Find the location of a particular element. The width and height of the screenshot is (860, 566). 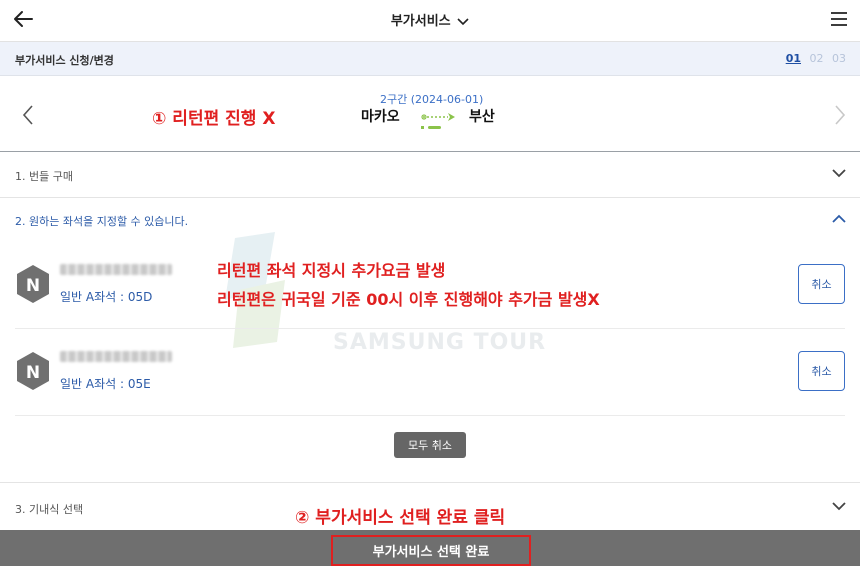

chevron-right-icon is located at coordinates (840, 115).